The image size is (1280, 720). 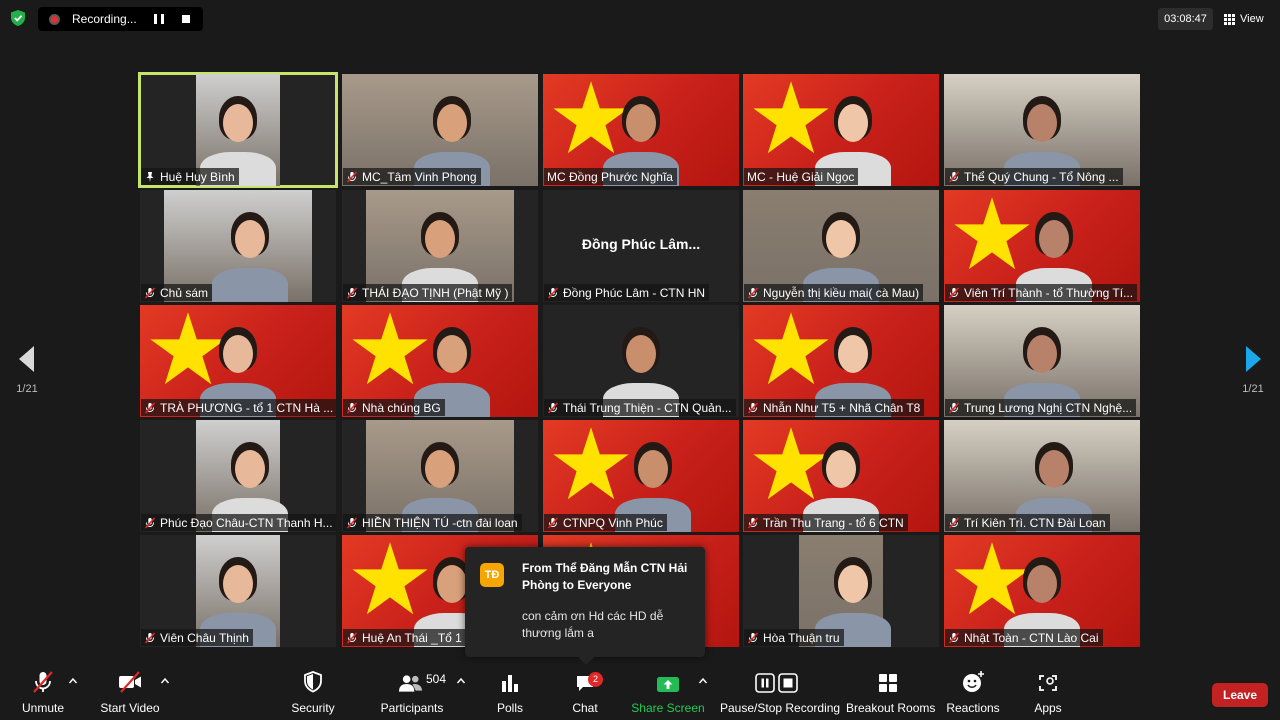 I want to click on reactions-button: Reactions, so click(x=973, y=692).